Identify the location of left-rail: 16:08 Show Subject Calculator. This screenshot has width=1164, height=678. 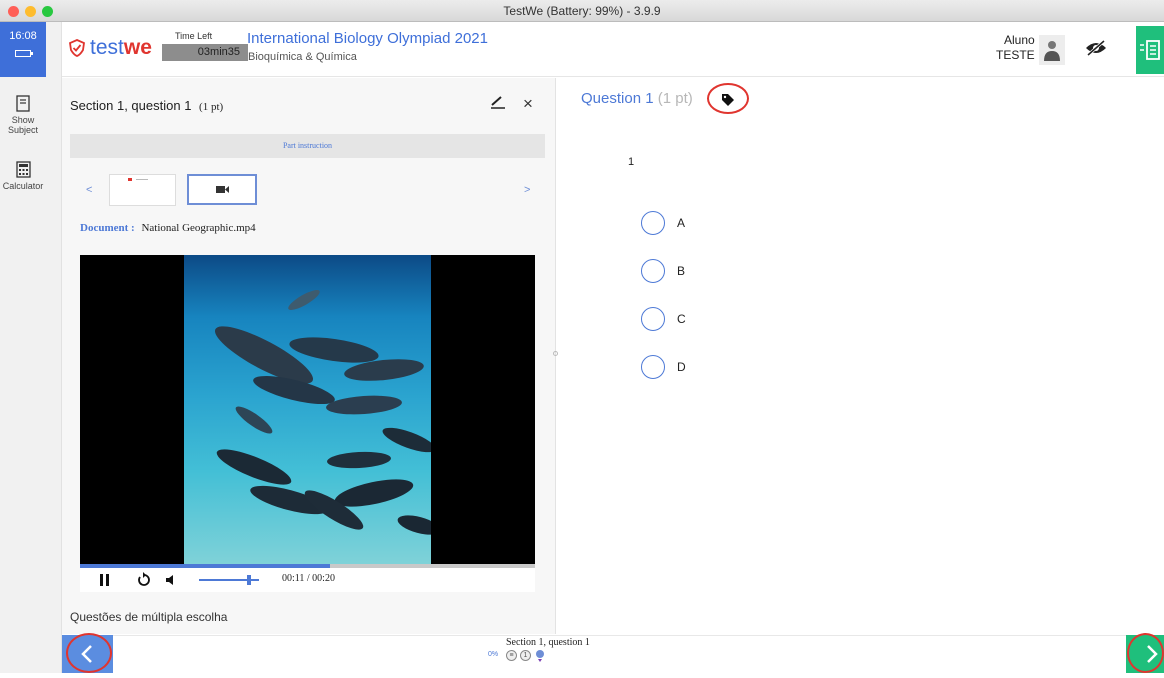
(31, 347).